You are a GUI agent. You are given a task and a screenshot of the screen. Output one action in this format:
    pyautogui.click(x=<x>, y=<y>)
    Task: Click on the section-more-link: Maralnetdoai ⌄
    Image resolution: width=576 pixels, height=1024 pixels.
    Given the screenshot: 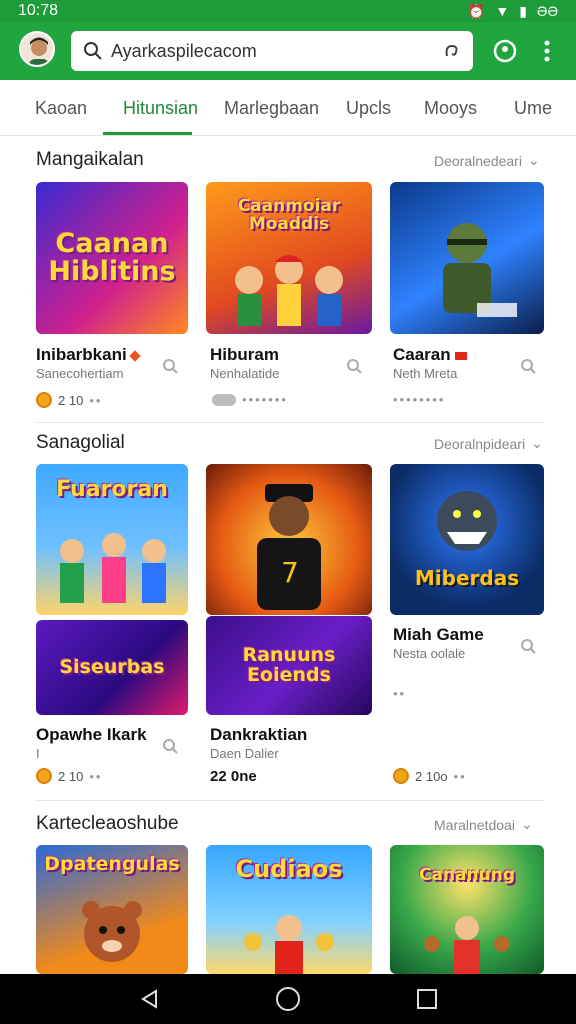 What is the action you would take?
    pyautogui.click(x=483, y=824)
    